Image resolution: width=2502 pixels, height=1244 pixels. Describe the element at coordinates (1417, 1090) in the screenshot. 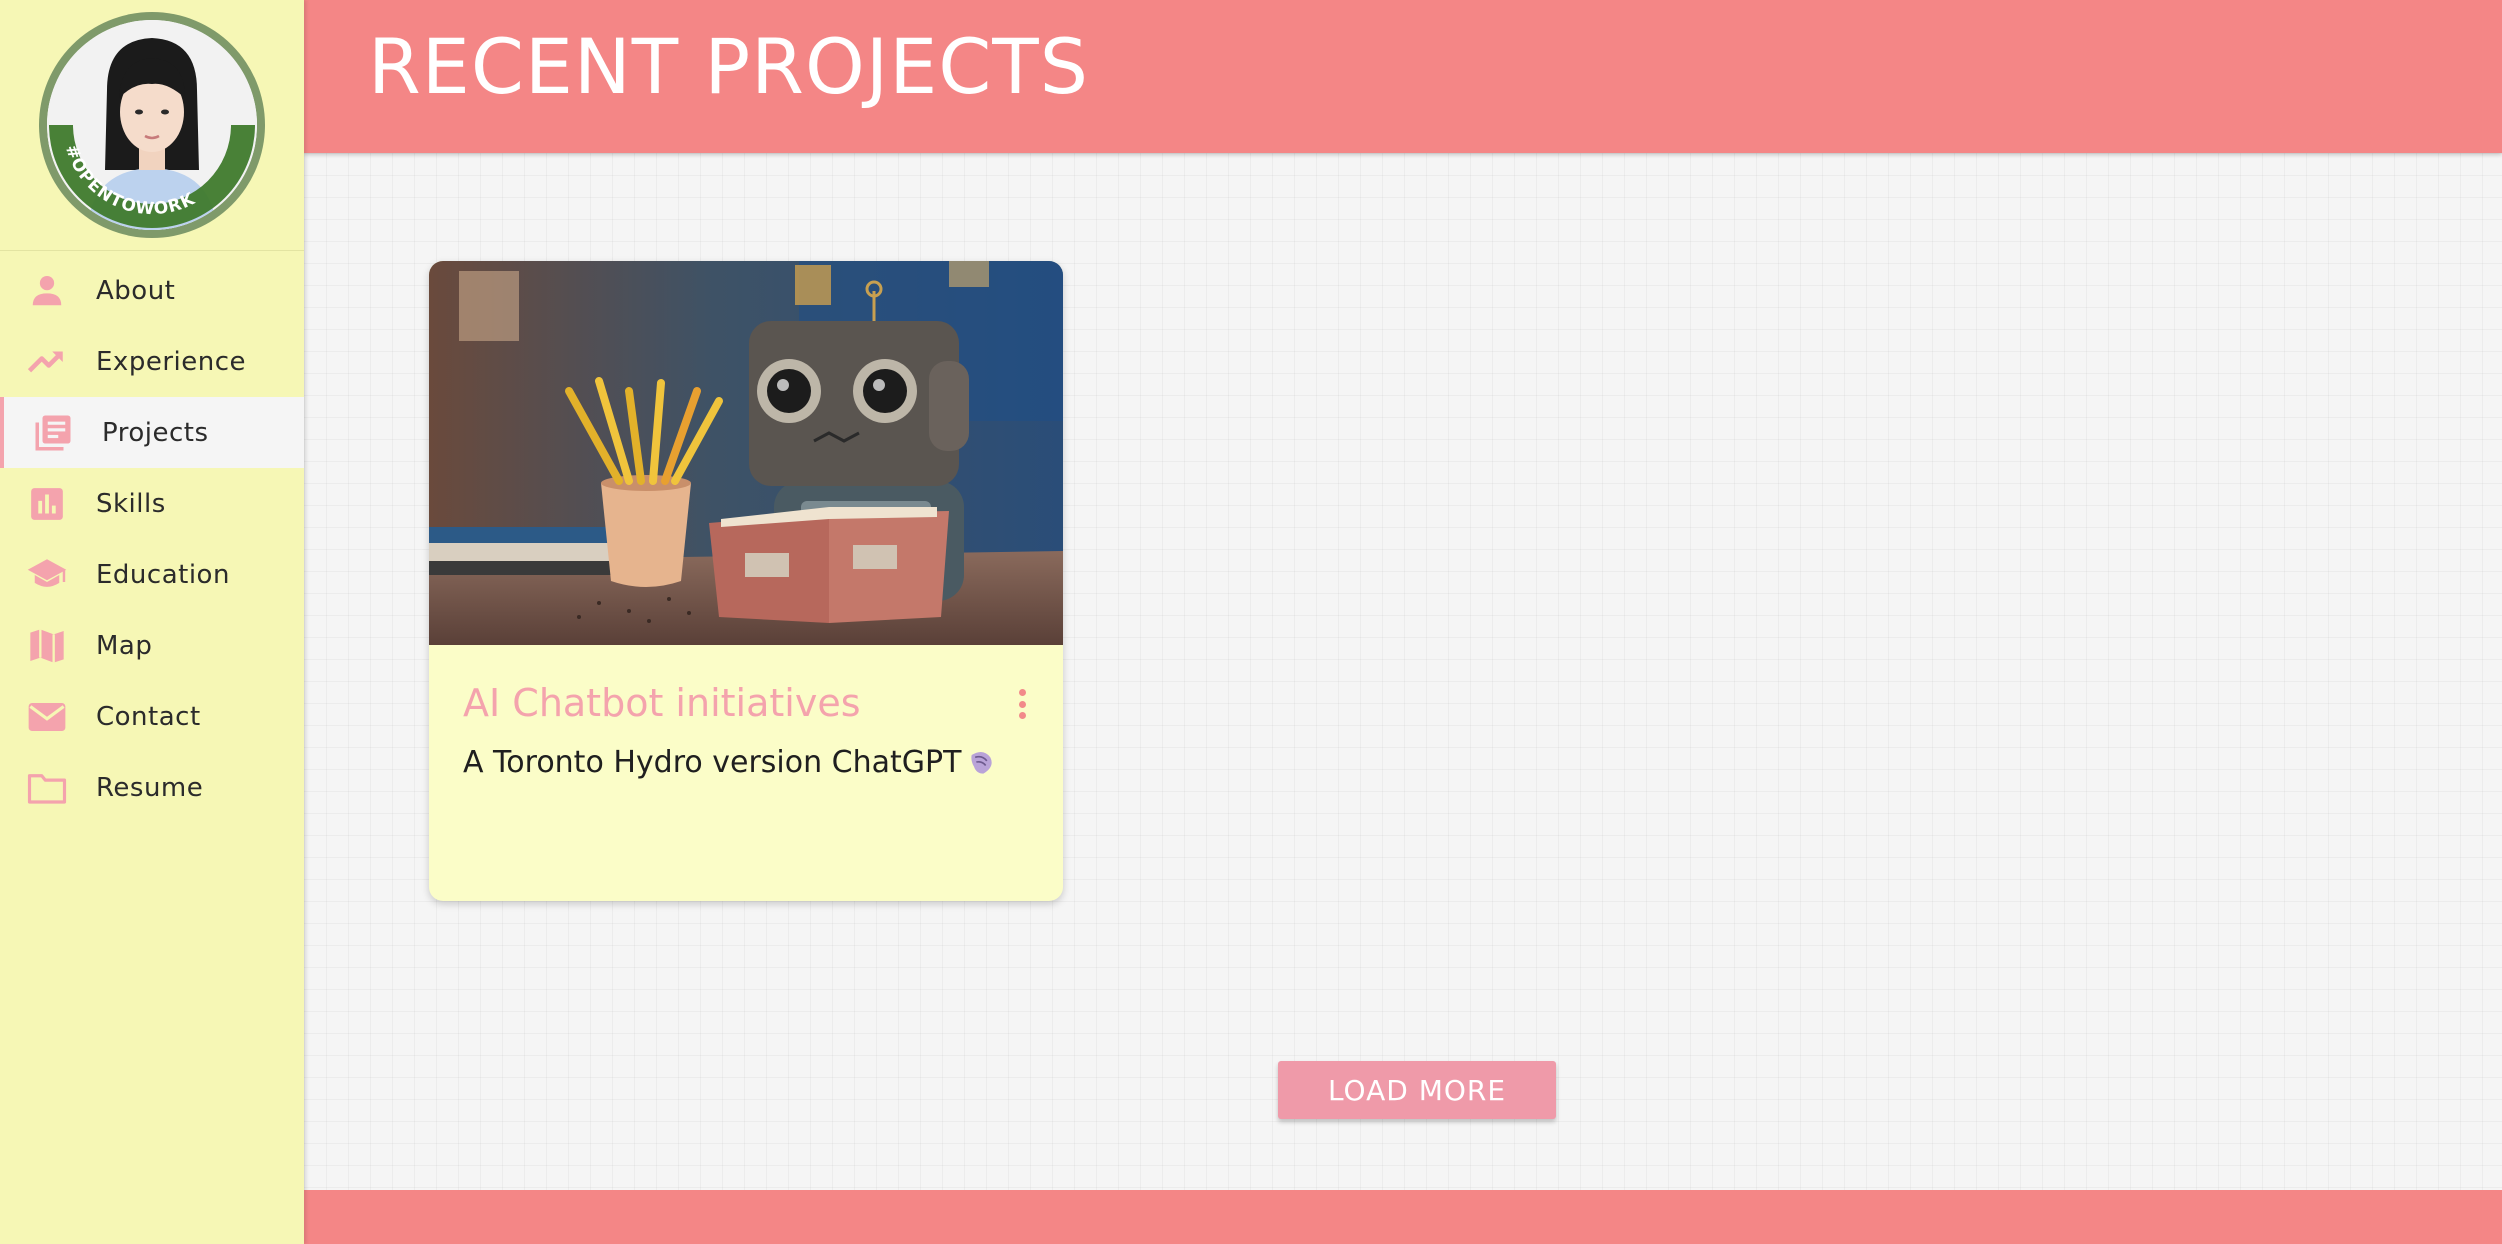

I see `load-more-button: LOAD MORE` at that location.